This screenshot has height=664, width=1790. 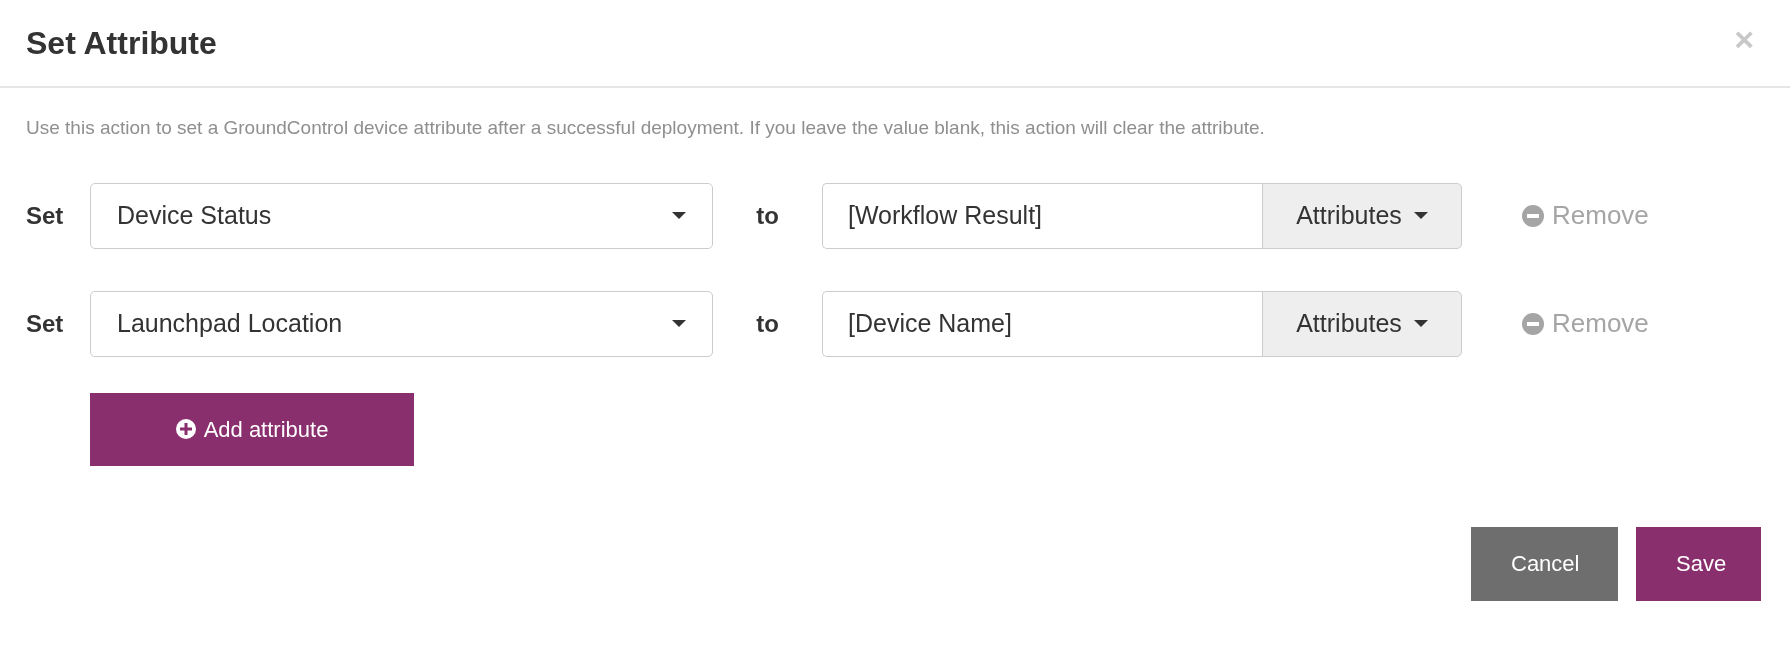 What do you see at coordinates (645, 128) in the screenshot?
I see `description-text: Use this action to set a GroundControl device attribute after a successful deployment. If you leave the value blank, this action will clear the attribute.` at bounding box center [645, 128].